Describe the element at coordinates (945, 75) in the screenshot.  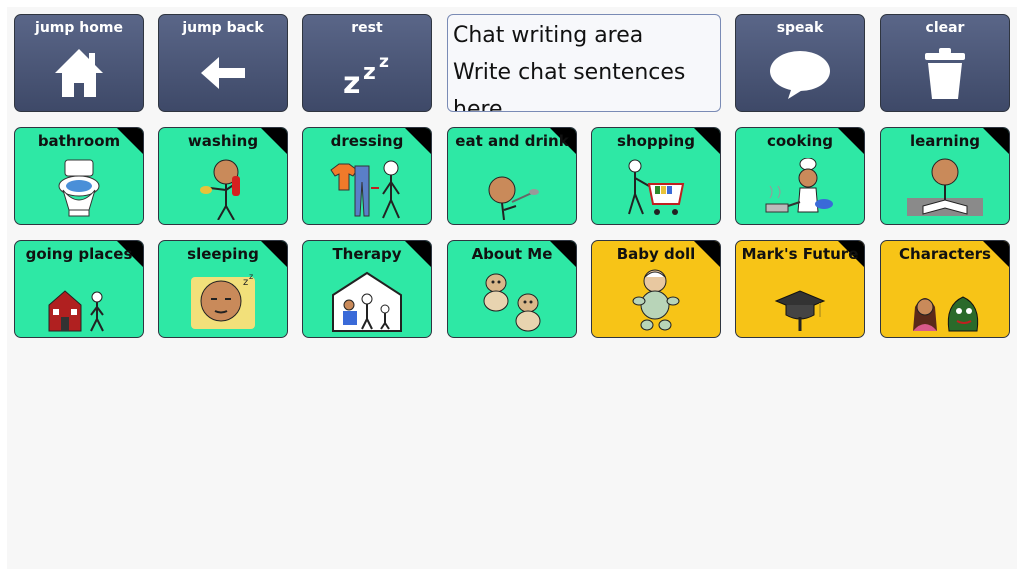
I see `trash-can-icon` at that location.